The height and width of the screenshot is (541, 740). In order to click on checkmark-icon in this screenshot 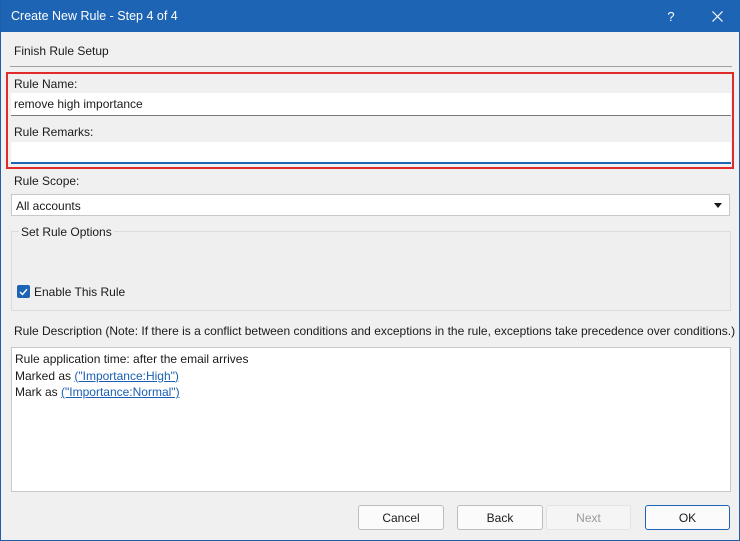, I will do `click(23, 292)`.